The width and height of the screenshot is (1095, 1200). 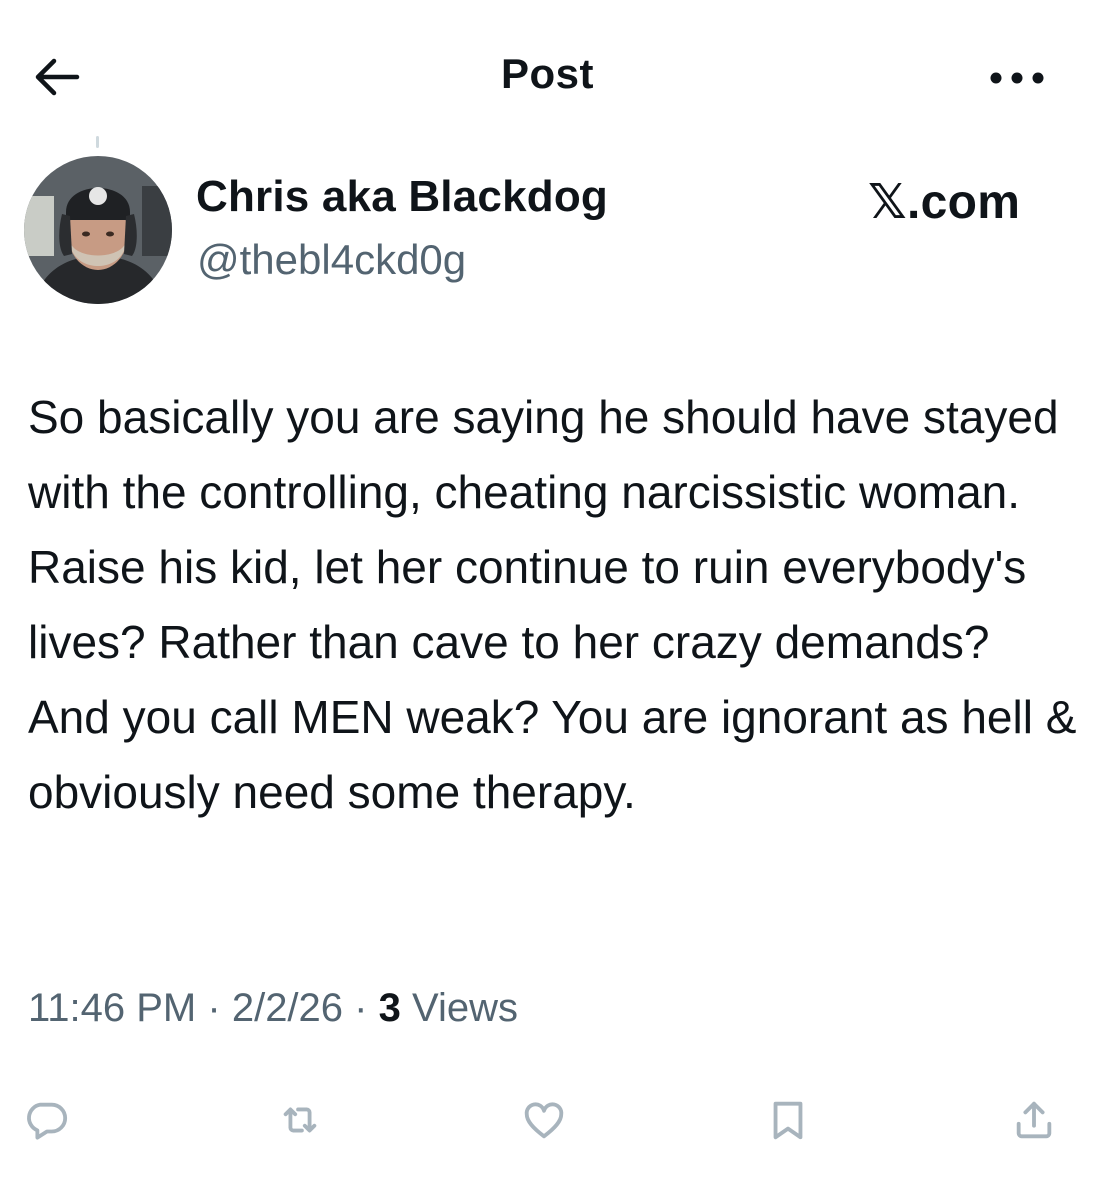 I want to click on top-bar: Post, so click(x=547, y=75).